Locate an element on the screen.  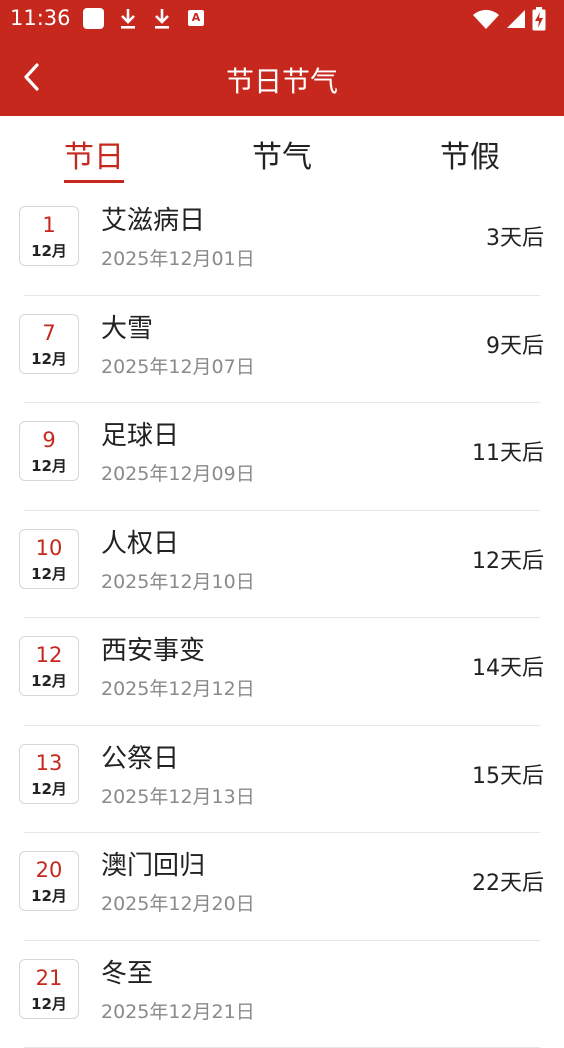
holiday-name: 艾滋病日 is located at coordinates (153, 221).